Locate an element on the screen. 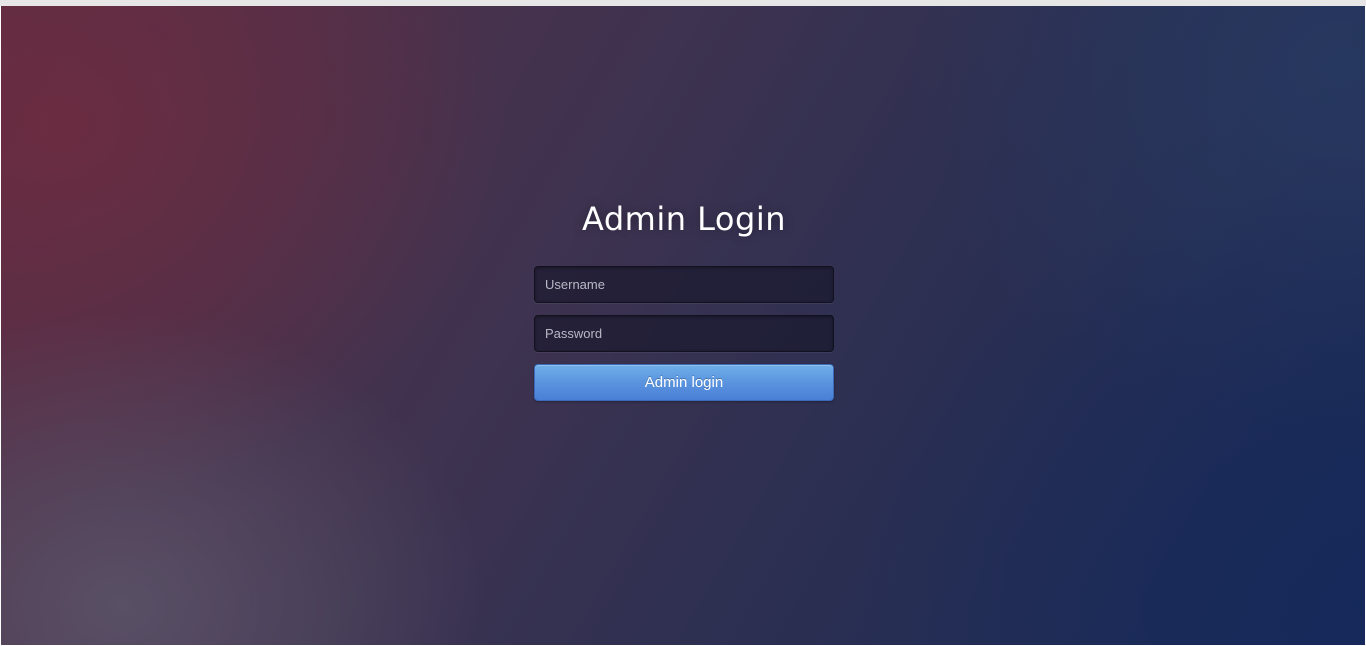  admin-login-button: Admin login is located at coordinates (684, 382).